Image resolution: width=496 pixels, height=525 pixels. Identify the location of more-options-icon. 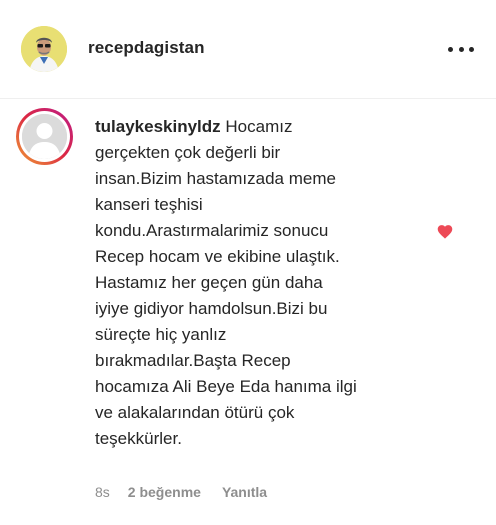
(450, 49).